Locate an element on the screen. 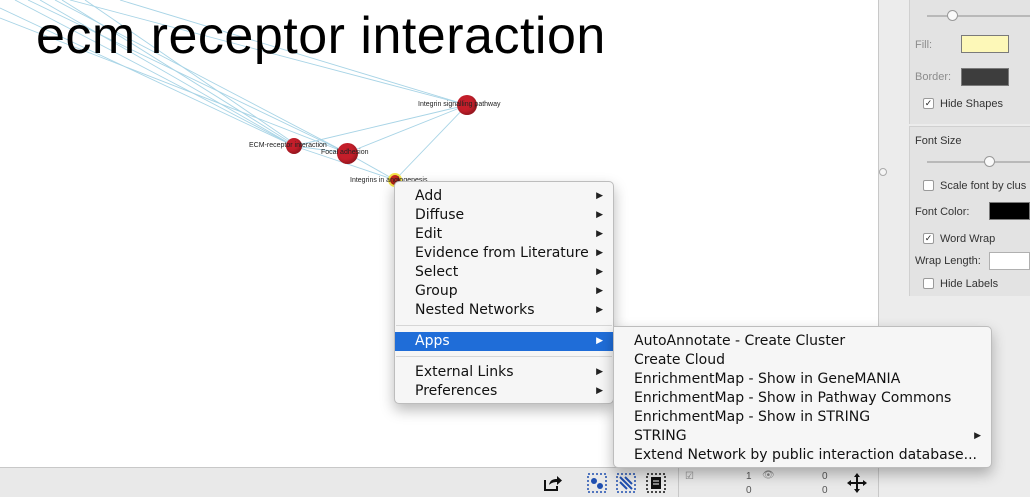  hide-shapes-checkbox: ✓ is located at coordinates (928, 103).